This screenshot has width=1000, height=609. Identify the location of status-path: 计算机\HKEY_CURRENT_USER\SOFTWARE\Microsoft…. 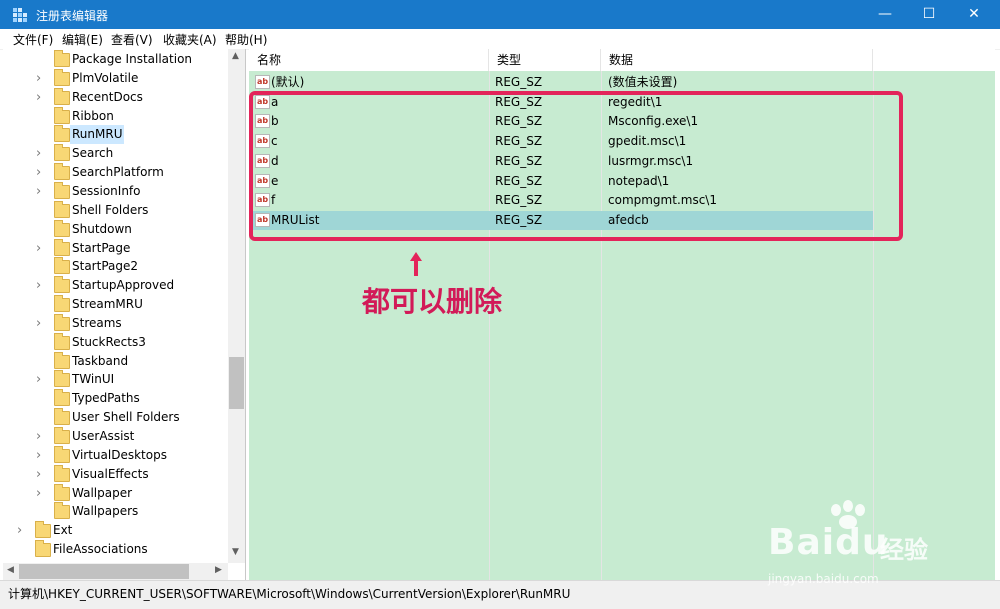
(289, 594).